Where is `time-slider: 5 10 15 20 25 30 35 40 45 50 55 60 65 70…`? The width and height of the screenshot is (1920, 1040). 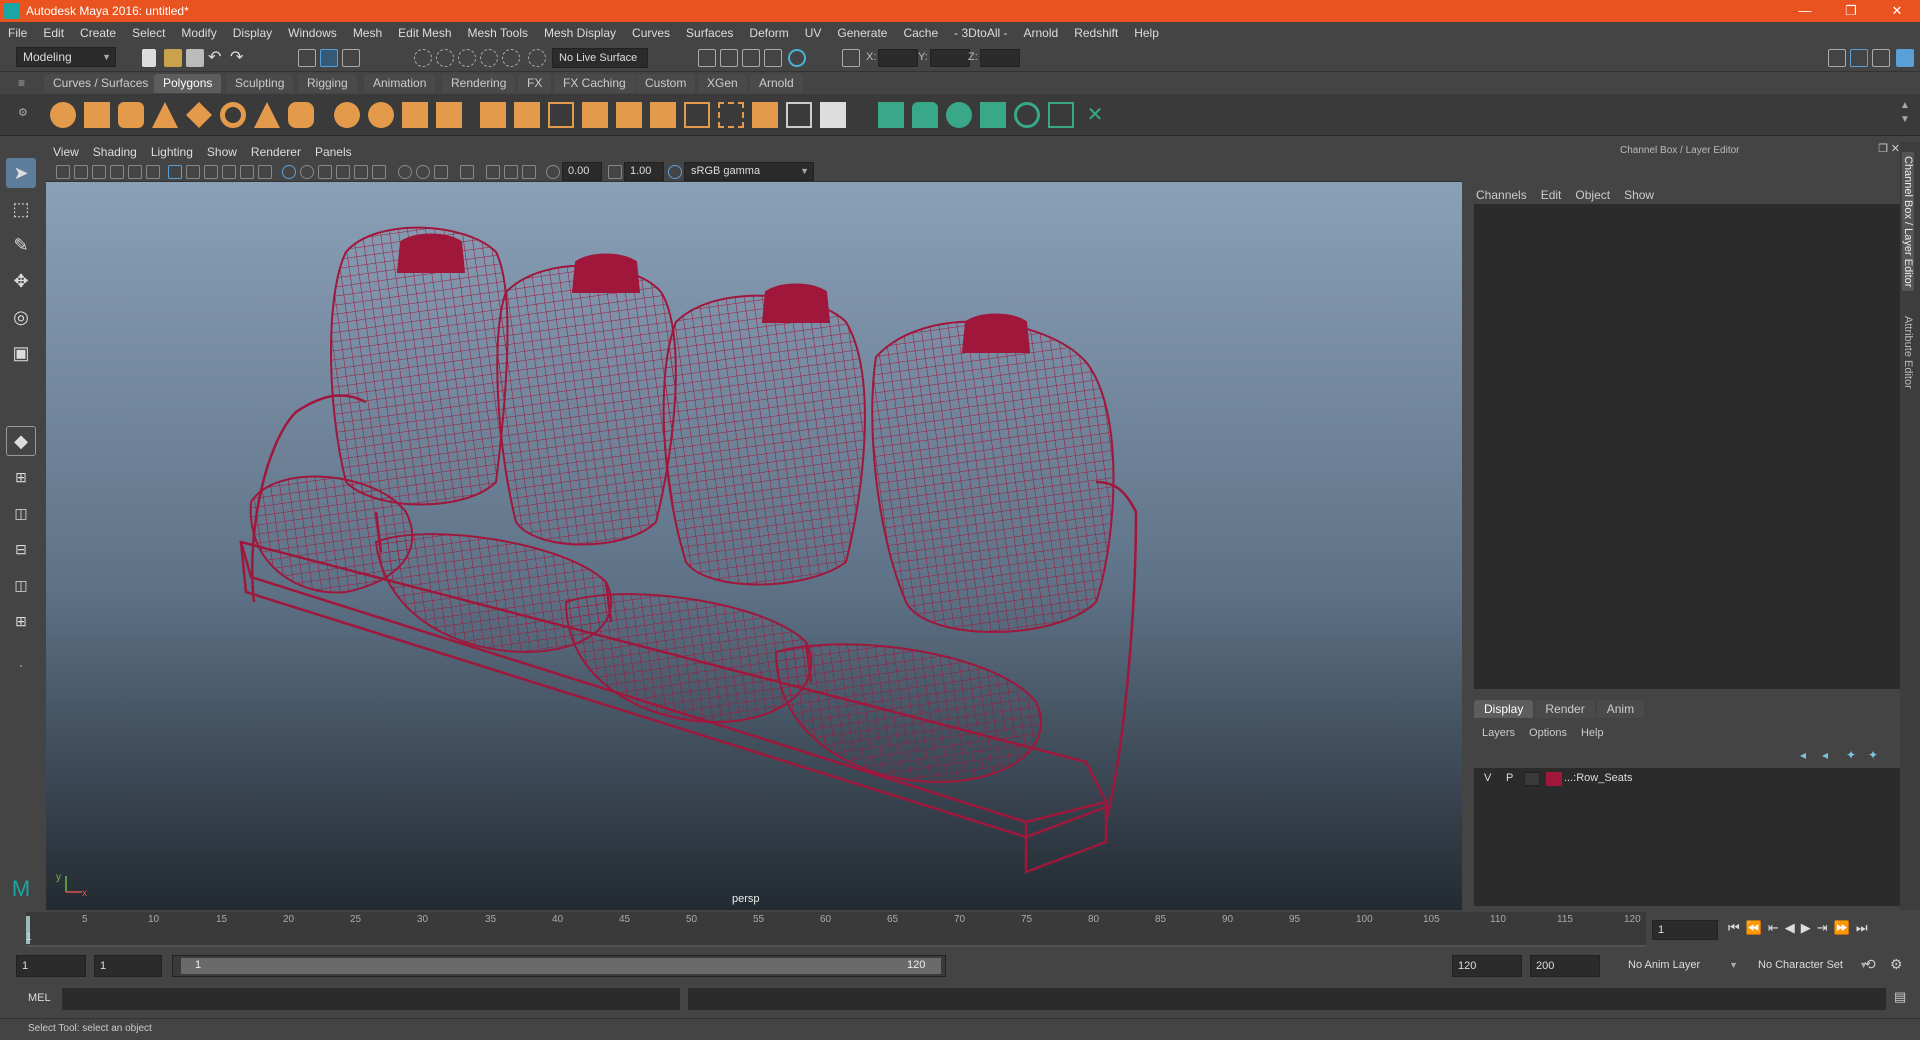
time-slider: 5 10 15 20 25 30 35 40 45 50 55 60 65 70… is located at coordinates (960, 930).